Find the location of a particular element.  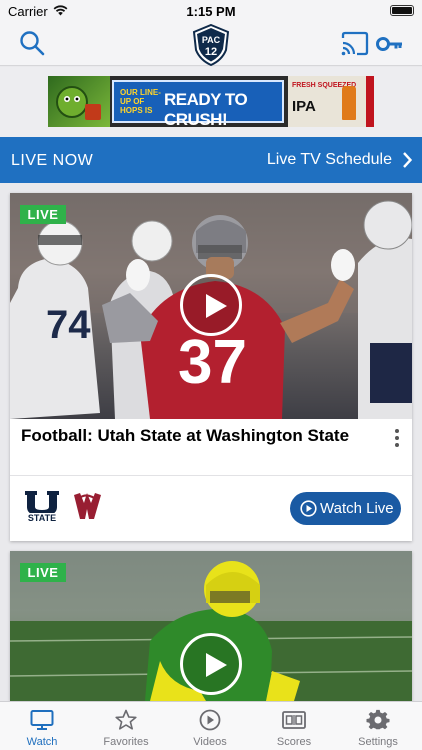

bottom-tab-bar: Watch Favorites Videos Scores Settings is located at coordinates (211, 725).